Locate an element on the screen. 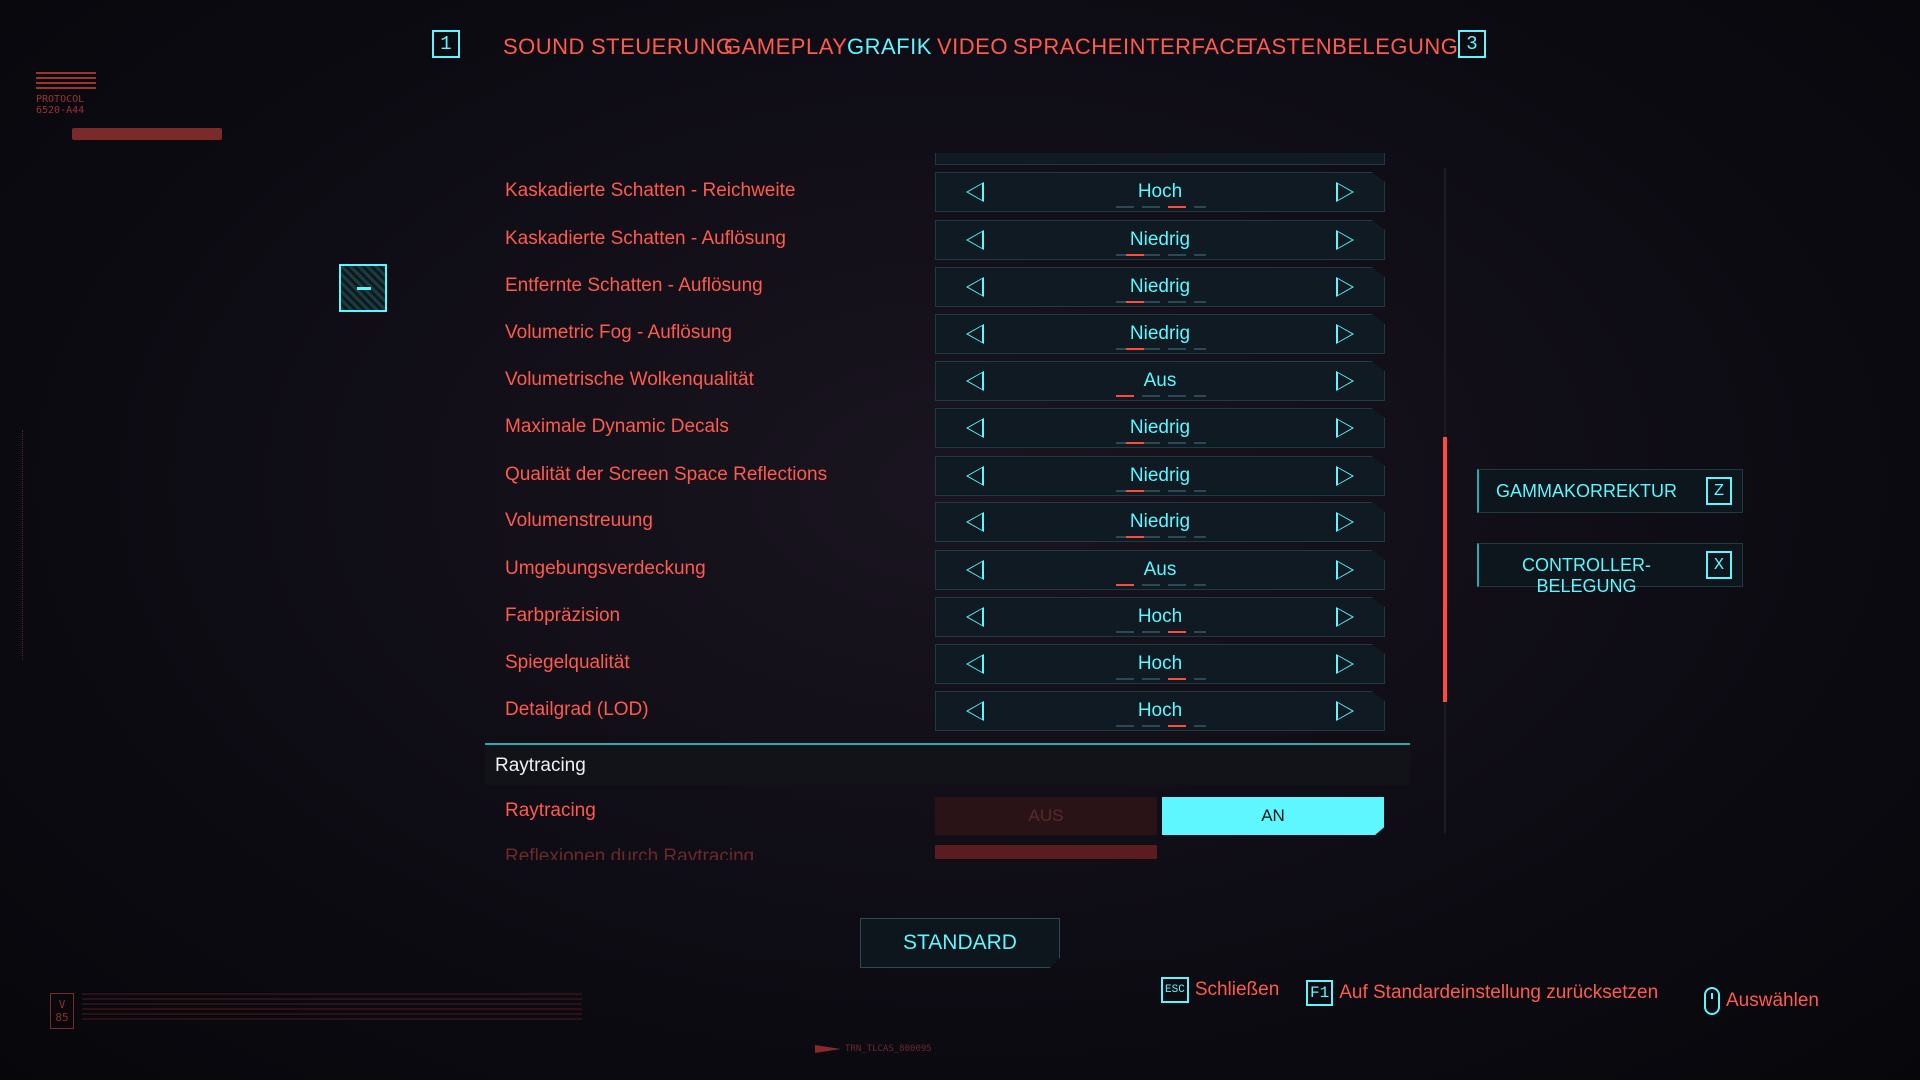 This screenshot has width=1920, height=1080. tab-steuerung: STEUERUNG is located at coordinates (662, 47).